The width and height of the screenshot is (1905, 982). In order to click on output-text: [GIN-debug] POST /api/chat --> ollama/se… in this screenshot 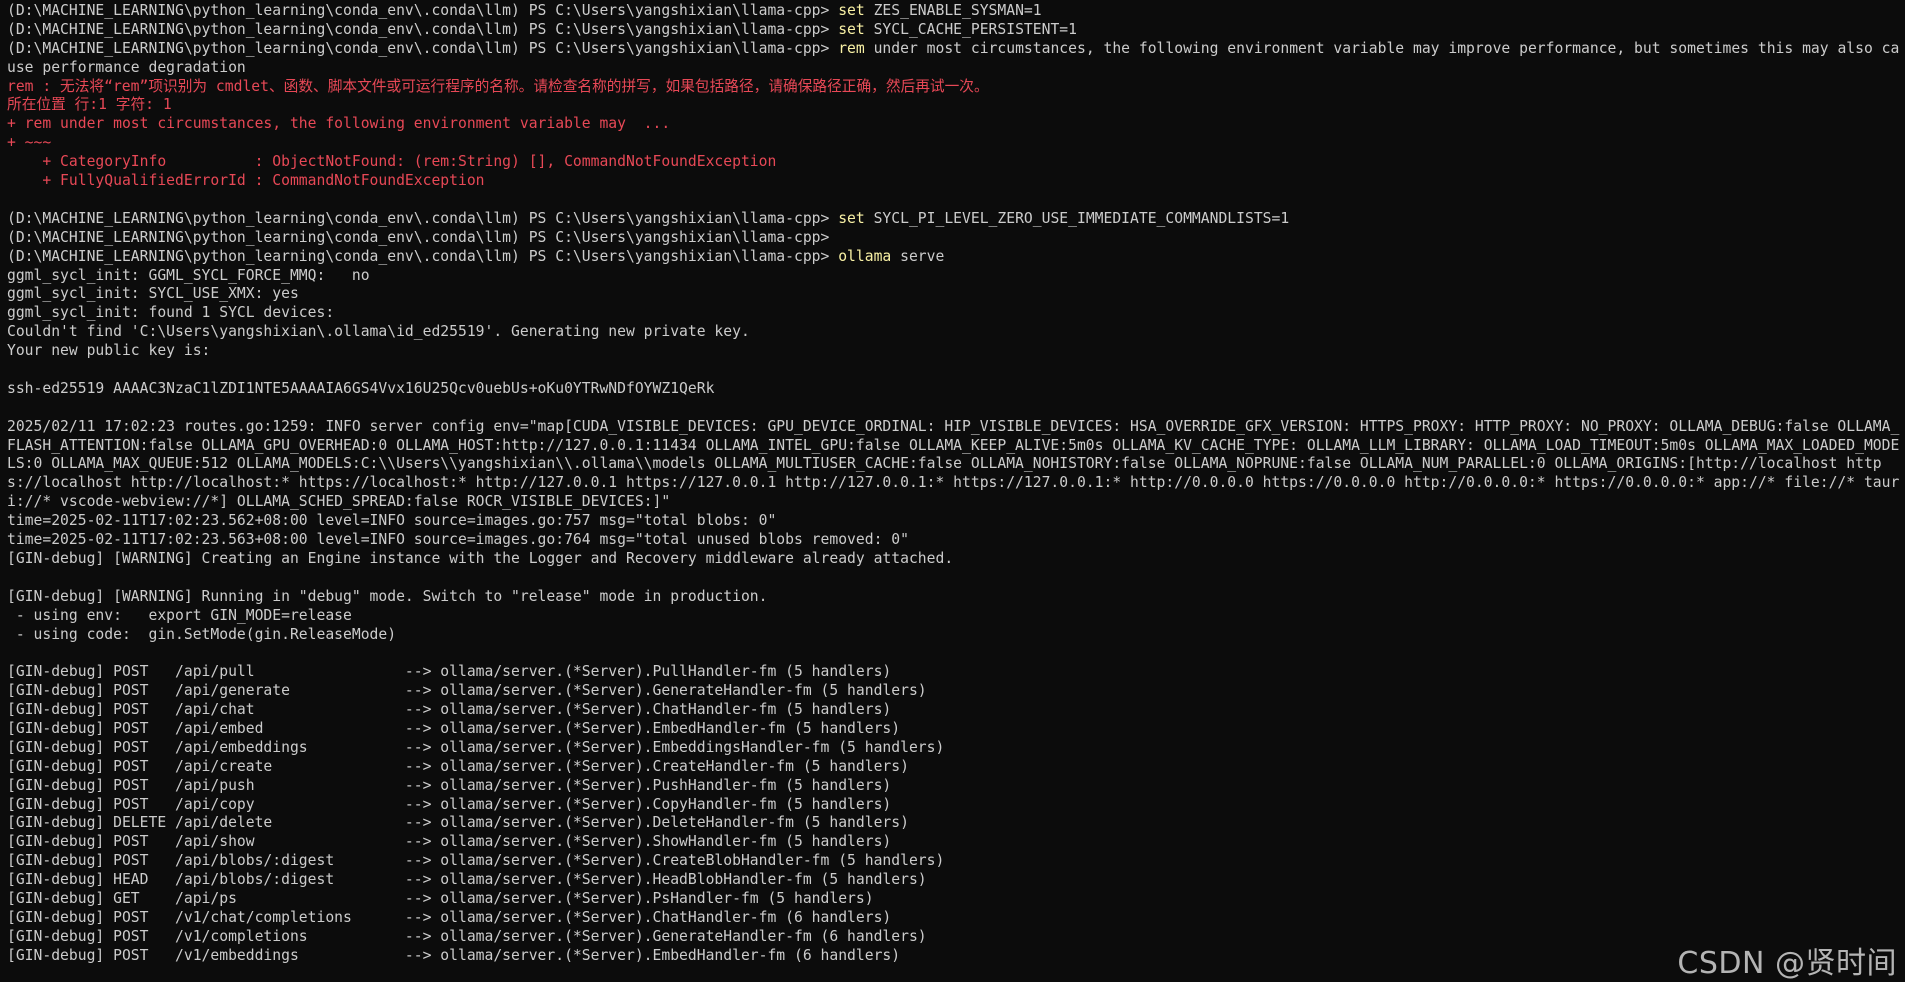, I will do `click(449, 710)`.